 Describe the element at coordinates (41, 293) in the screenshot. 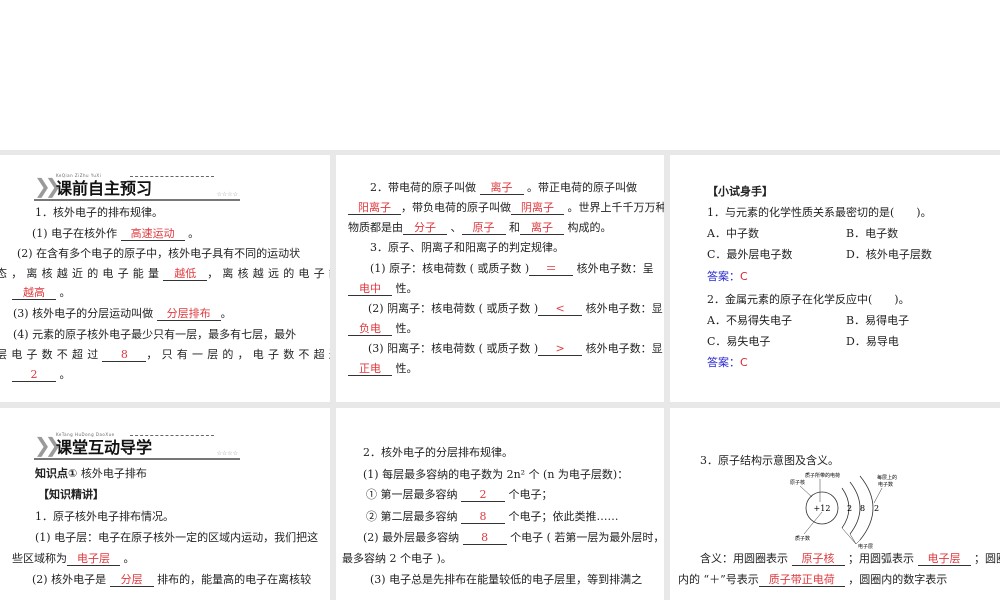

I see `text-line: 越高 。` at that location.